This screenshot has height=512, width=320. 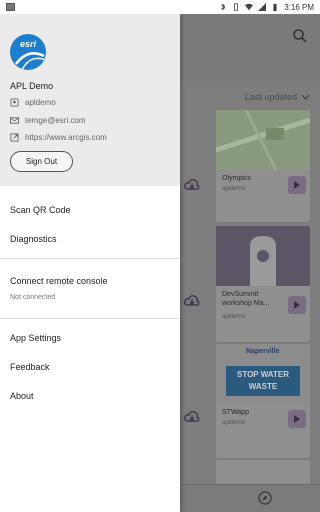 What do you see at coordinates (263, 256) in the screenshot?
I see `devsummit-thumbnail` at bounding box center [263, 256].